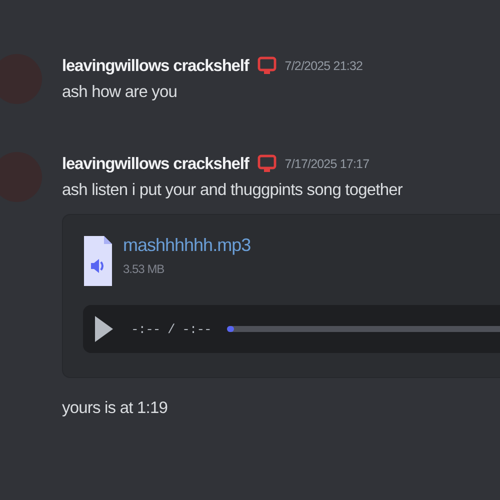 The height and width of the screenshot is (500, 500). I want to click on play-button, so click(104, 329).